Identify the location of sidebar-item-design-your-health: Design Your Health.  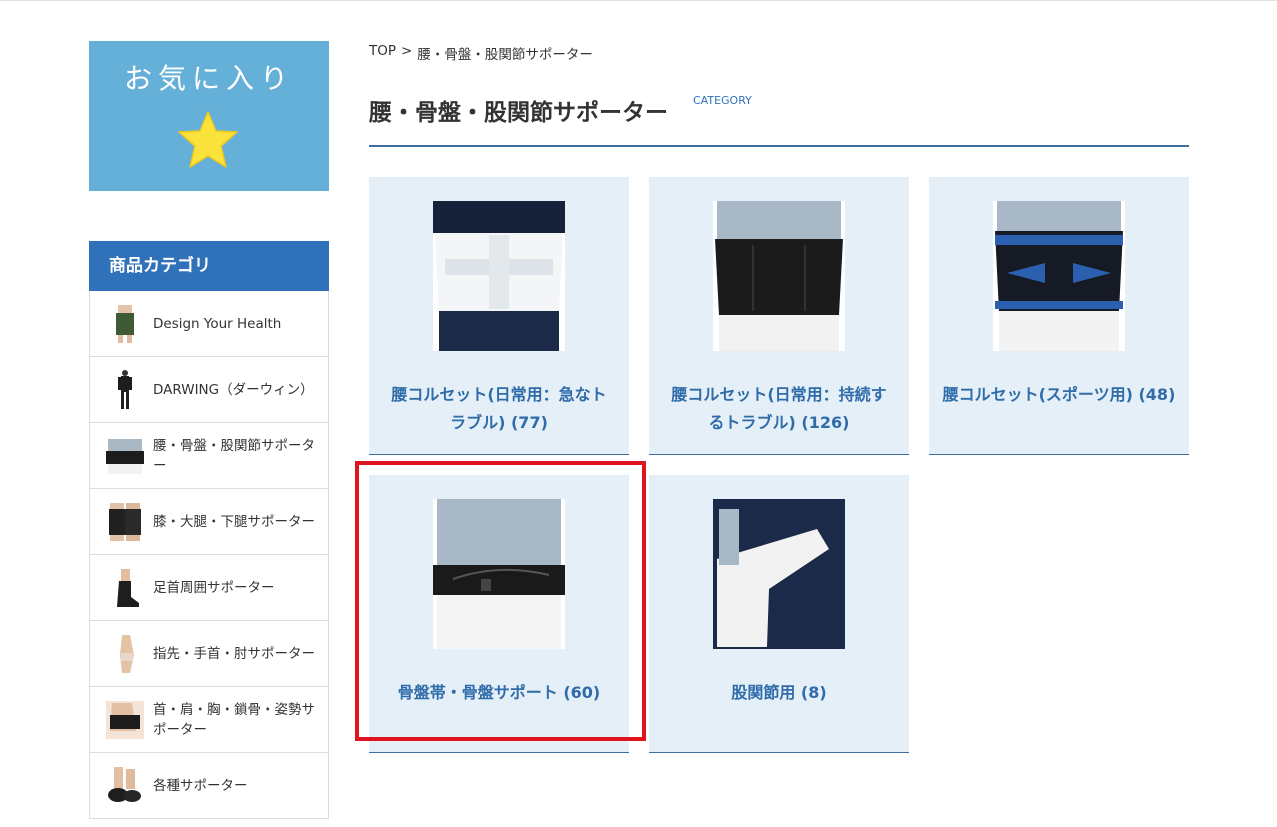
(209, 324).